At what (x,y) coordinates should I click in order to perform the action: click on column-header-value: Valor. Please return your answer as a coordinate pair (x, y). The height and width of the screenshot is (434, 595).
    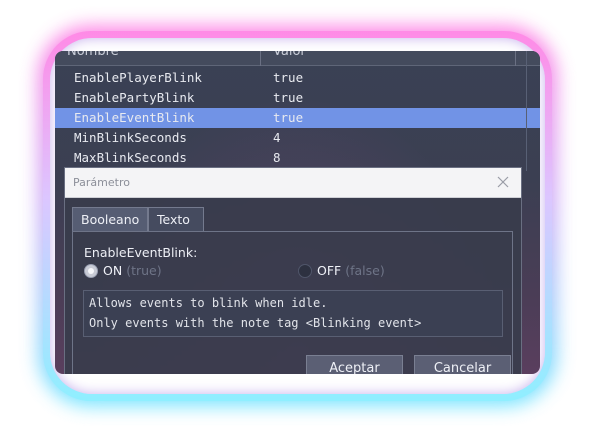
    Looking at the image, I should click on (289, 55).